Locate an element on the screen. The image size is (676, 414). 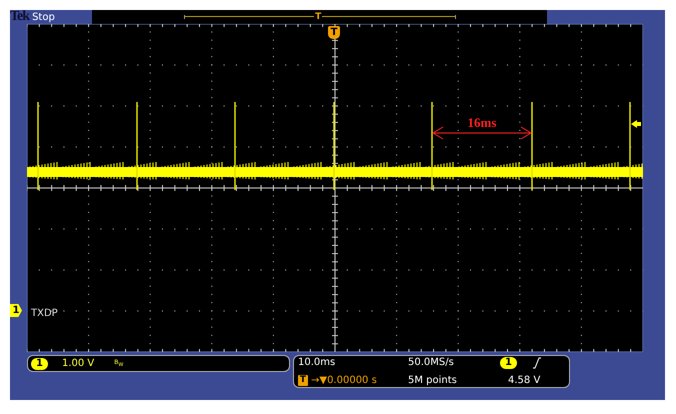
channel-badge: 1 is located at coordinates (39, 364).